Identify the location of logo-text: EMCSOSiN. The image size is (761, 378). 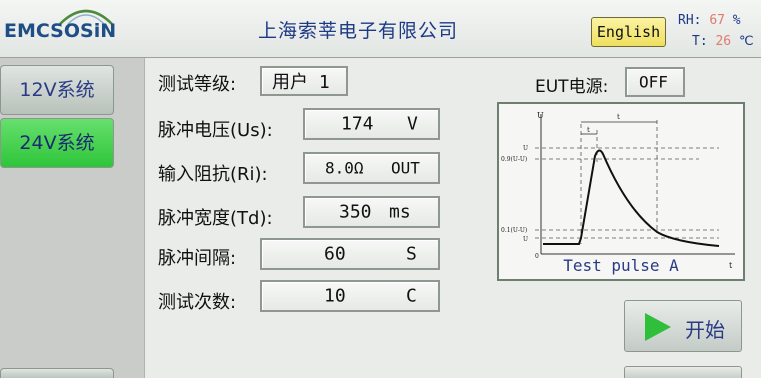
(60, 31).